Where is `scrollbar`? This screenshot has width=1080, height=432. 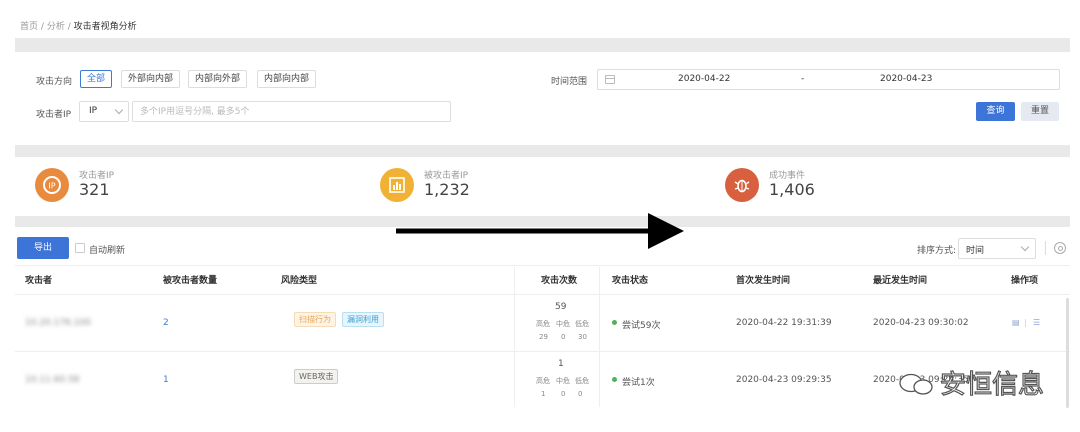
scrollbar is located at coordinates (1067, 353).